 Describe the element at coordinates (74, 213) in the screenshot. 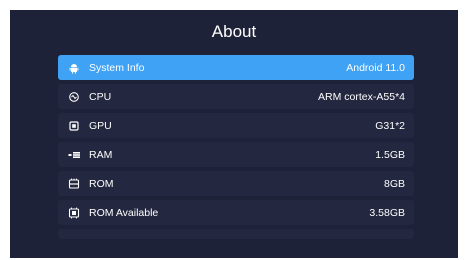

I see `storage-icon` at that location.